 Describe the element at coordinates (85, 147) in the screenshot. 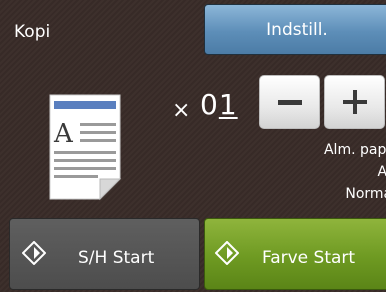

I see `document-icon: A` at that location.